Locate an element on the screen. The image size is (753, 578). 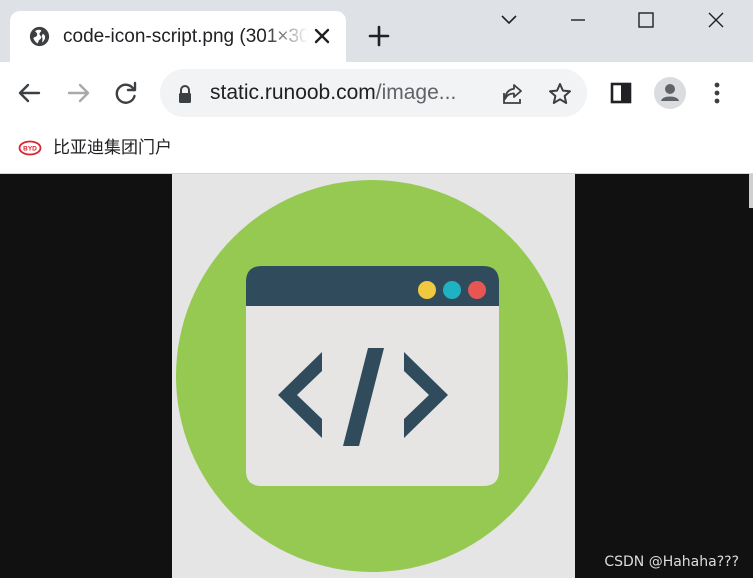
avatar-icon is located at coordinates (670, 93).